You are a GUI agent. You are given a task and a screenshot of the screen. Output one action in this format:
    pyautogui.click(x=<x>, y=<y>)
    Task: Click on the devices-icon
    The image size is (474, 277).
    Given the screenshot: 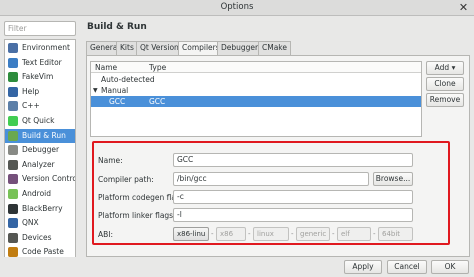 What is the action you would take?
    pyautogui.click(x=13, y=237)
    